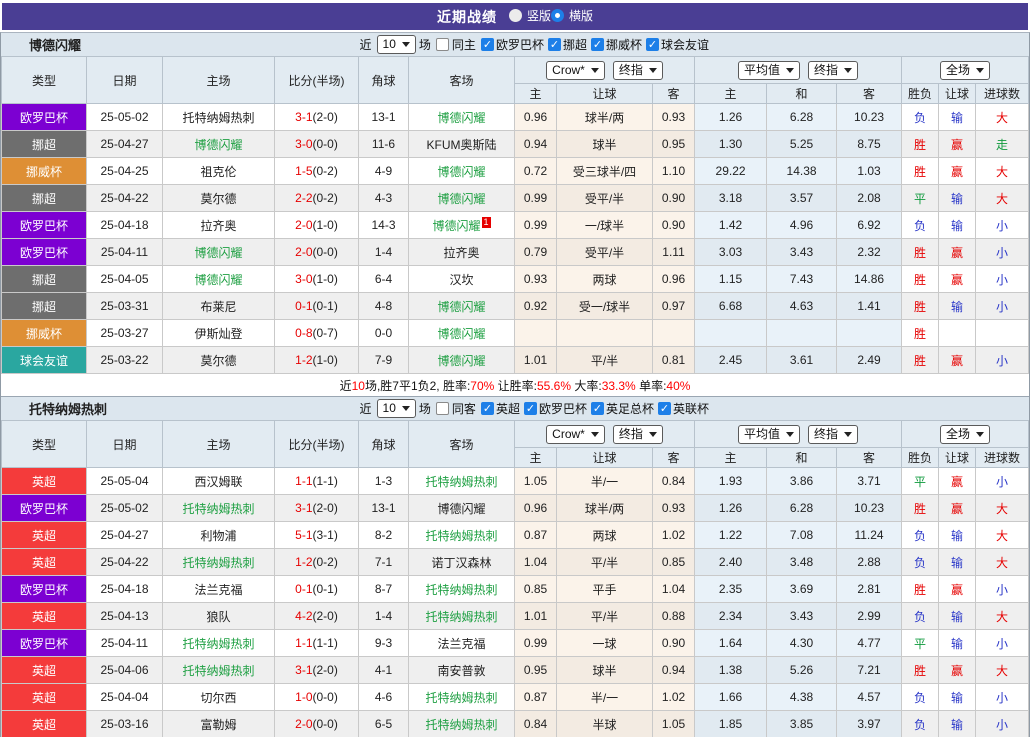  Describe the element at coordinates (802, 117) in the screenshot. I see `avg-draw-odds: 6.28` at that location.